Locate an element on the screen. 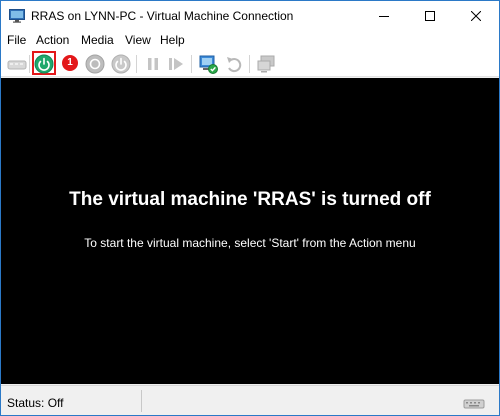 The image size is (500, 416). vm-off-heading: The virtual machine 'RRAS' is turned off is located at coordinates (250, 199).